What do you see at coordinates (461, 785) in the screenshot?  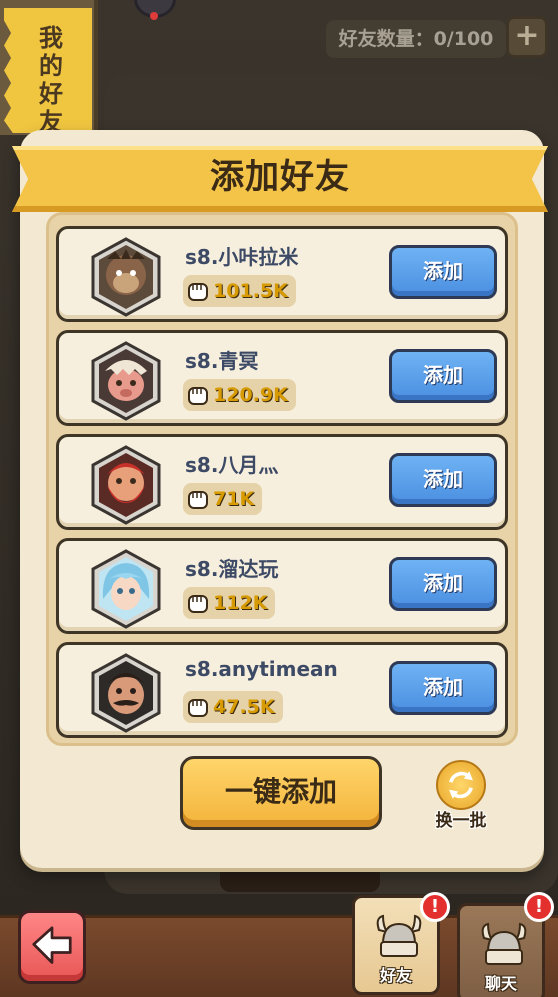 I see `refresh-icon` at bounding box center [461, 785].